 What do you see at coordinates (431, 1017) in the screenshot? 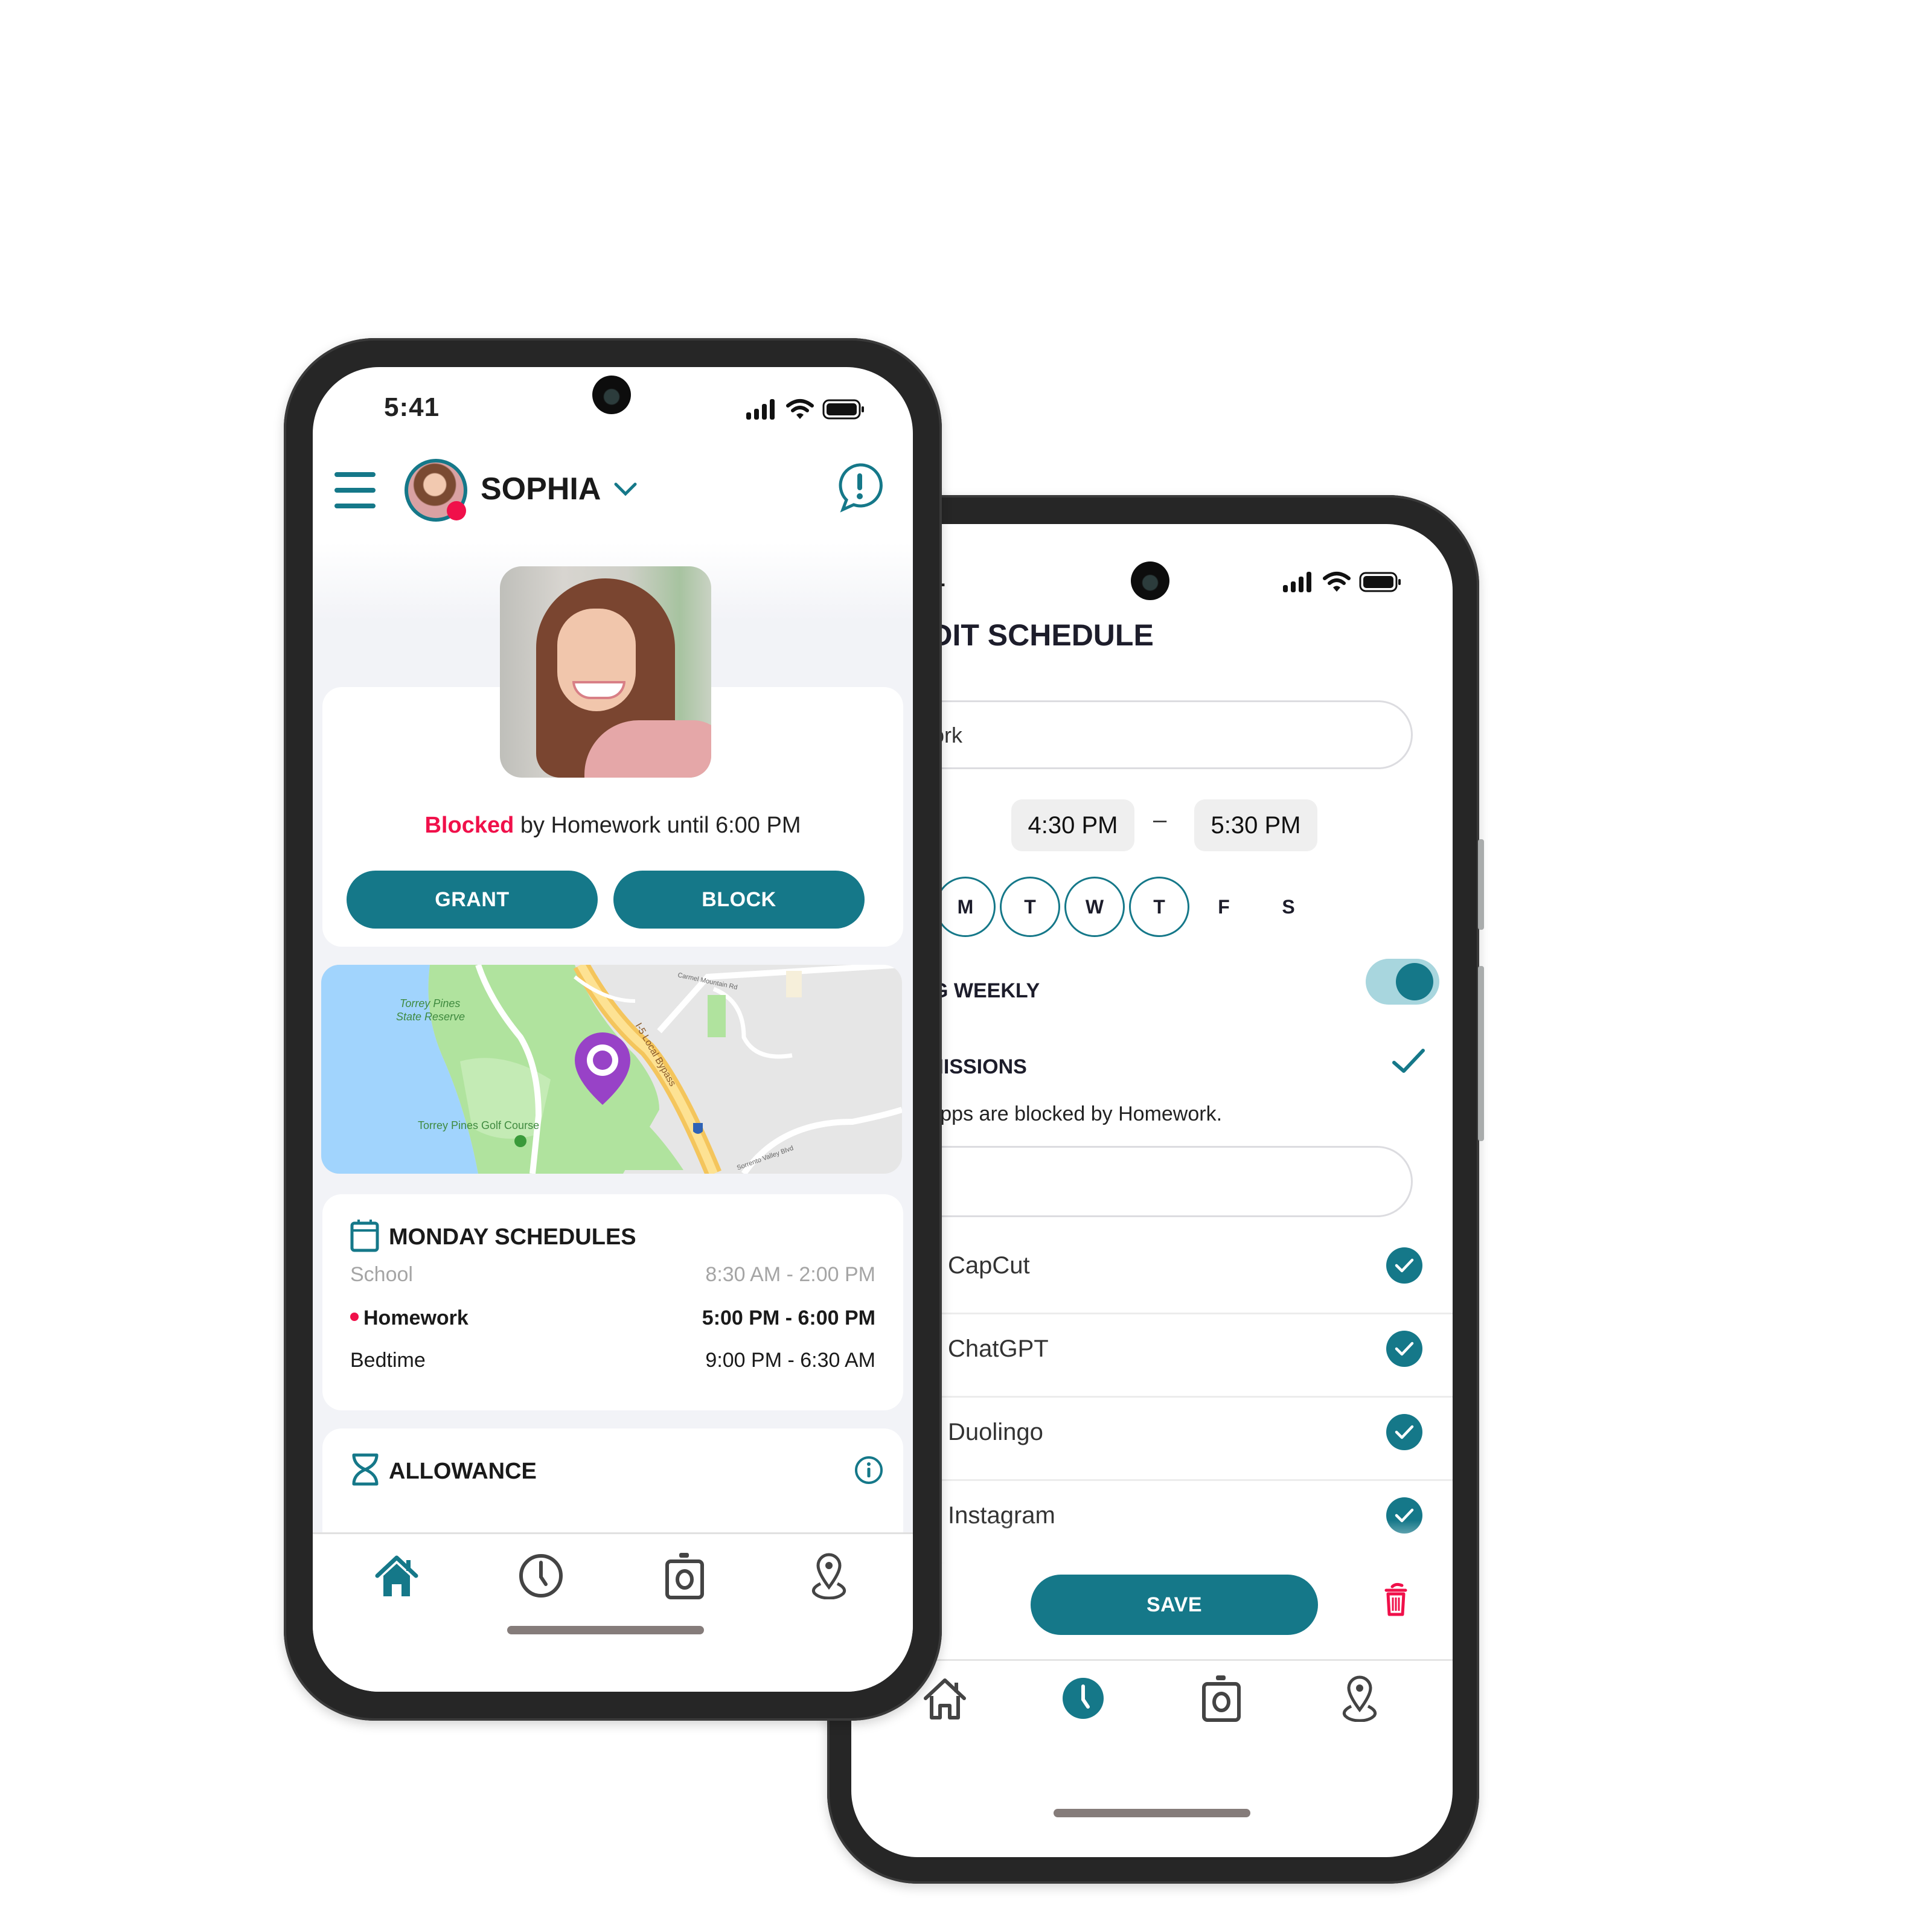
I see `map-label-reserve-2: State Reserve` at bounding box center [431, 1017].